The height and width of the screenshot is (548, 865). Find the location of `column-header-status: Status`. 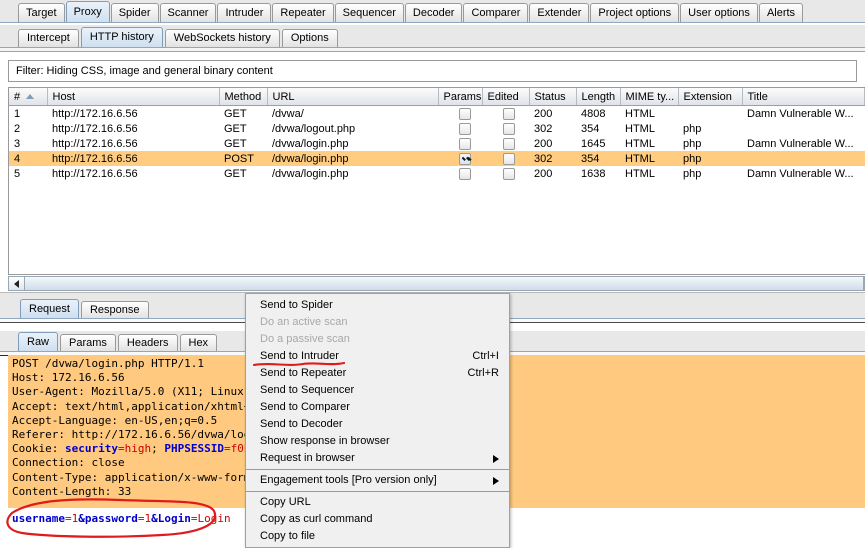

column-header-status: Status is located at coordinates (553, 97).